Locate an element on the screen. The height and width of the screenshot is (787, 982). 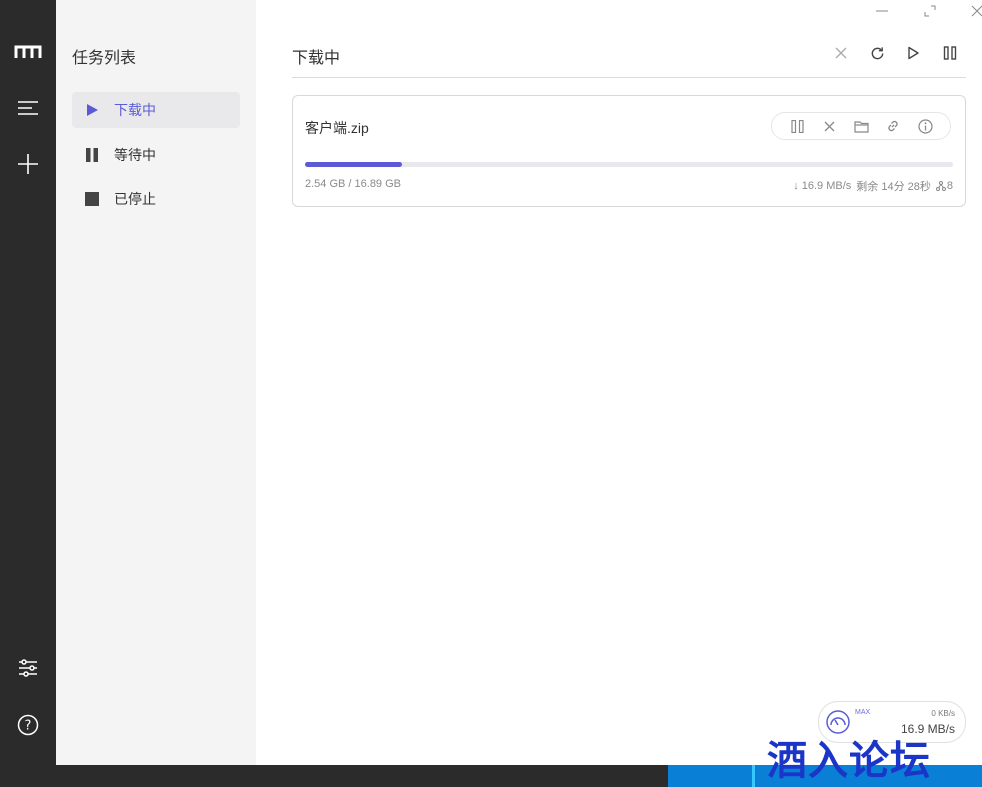
task-actions is located at coordinates (861, 126).